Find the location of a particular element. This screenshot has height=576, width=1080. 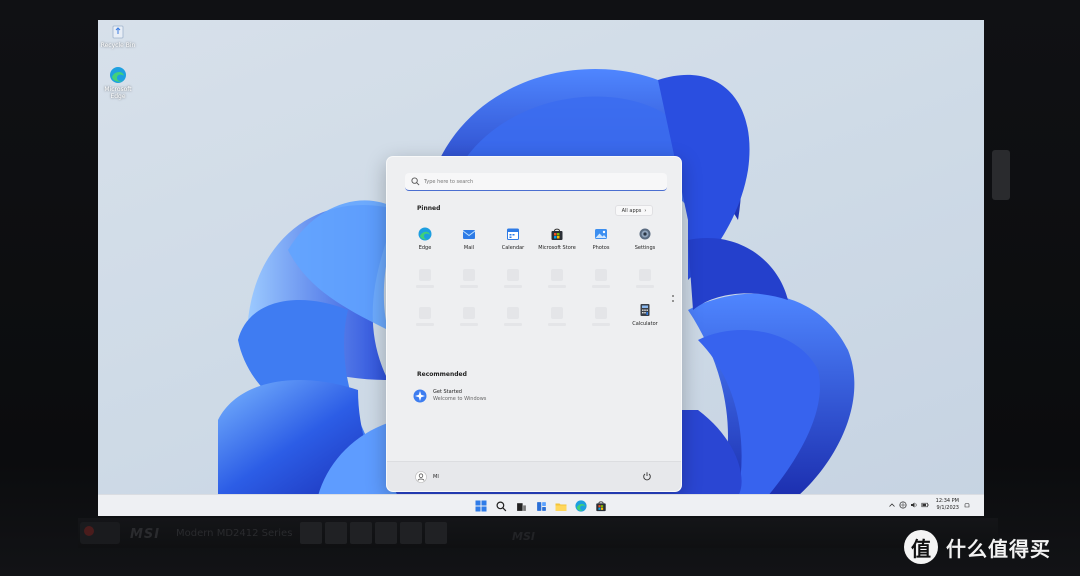

widgets-icon is located at coordinates (541, 506).